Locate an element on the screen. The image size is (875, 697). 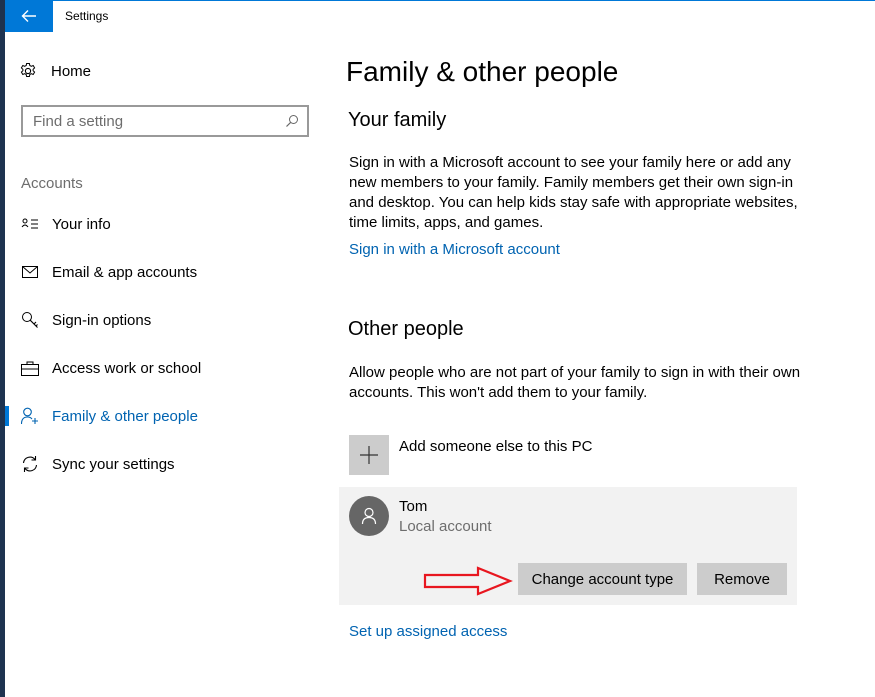
gear-icon is located at coordinates (28, 70).